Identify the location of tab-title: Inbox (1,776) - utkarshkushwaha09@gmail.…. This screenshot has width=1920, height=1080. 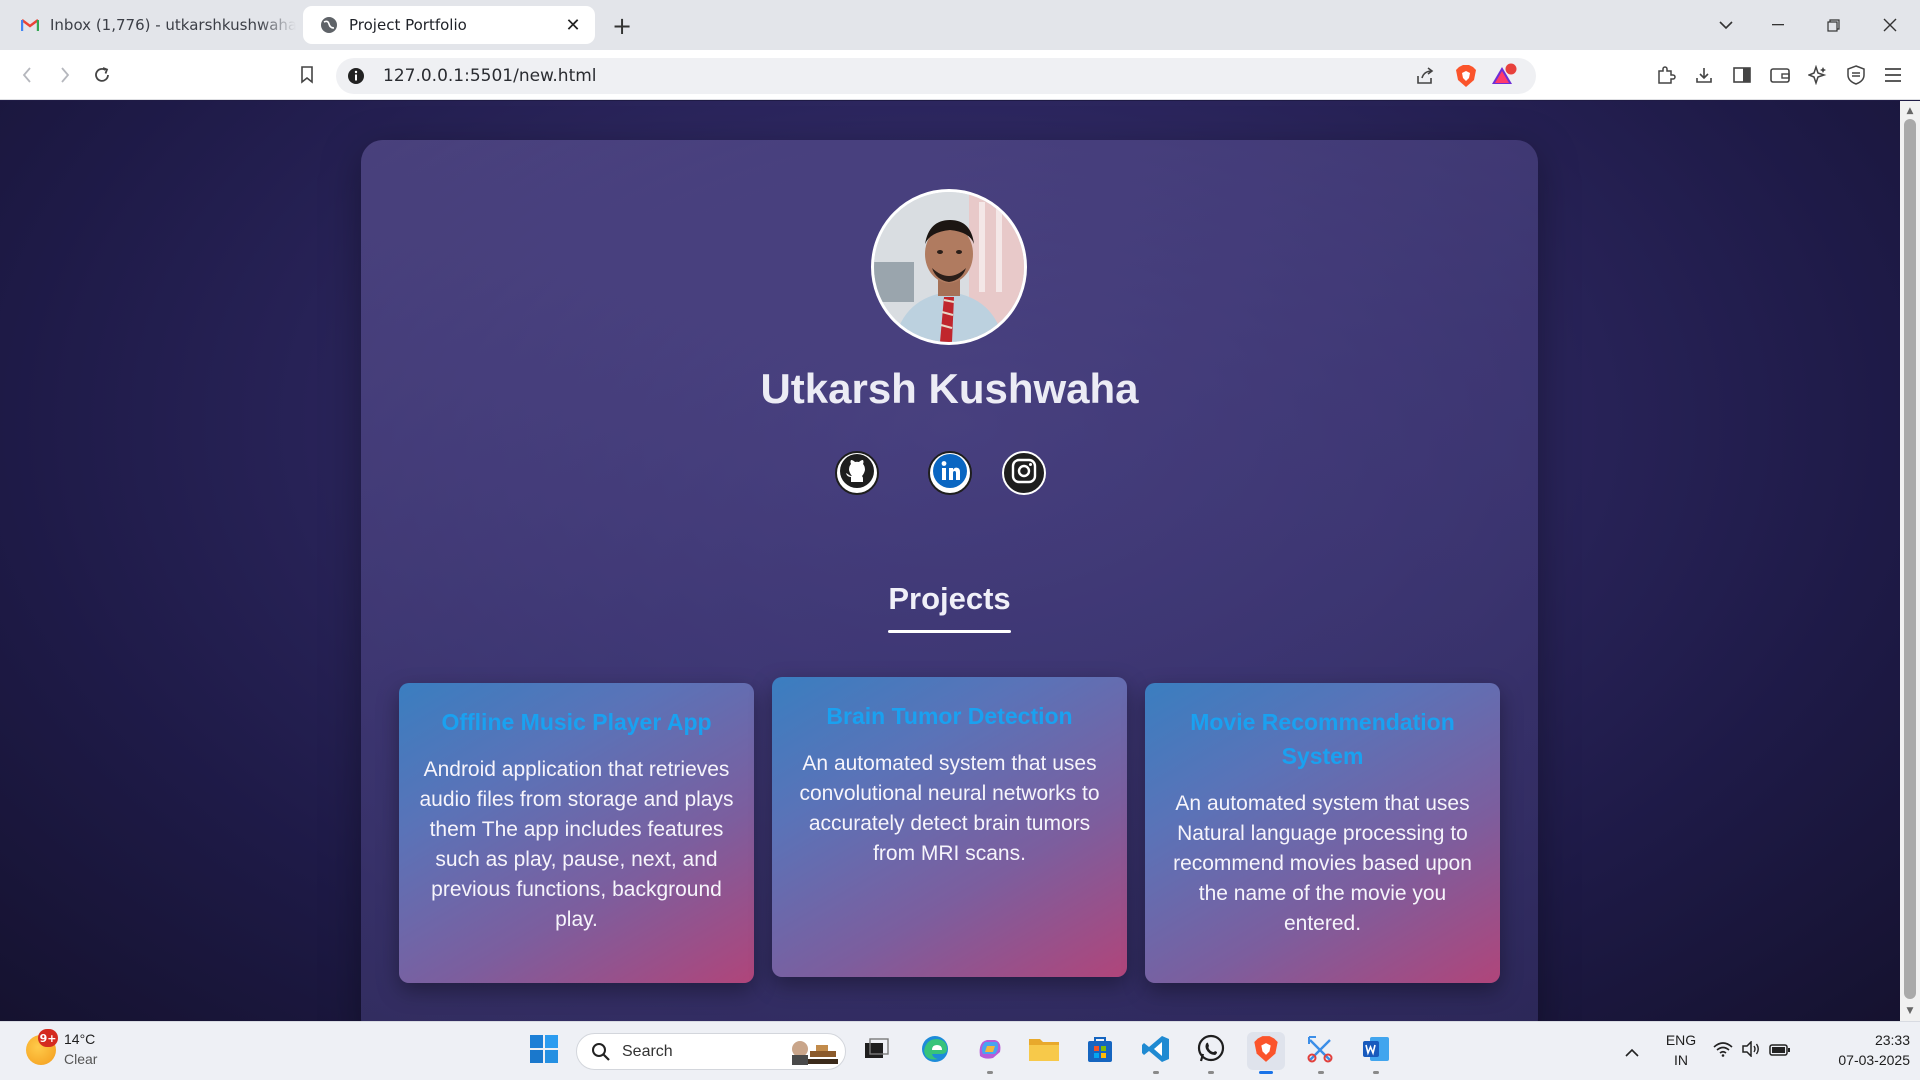
(173, 25).